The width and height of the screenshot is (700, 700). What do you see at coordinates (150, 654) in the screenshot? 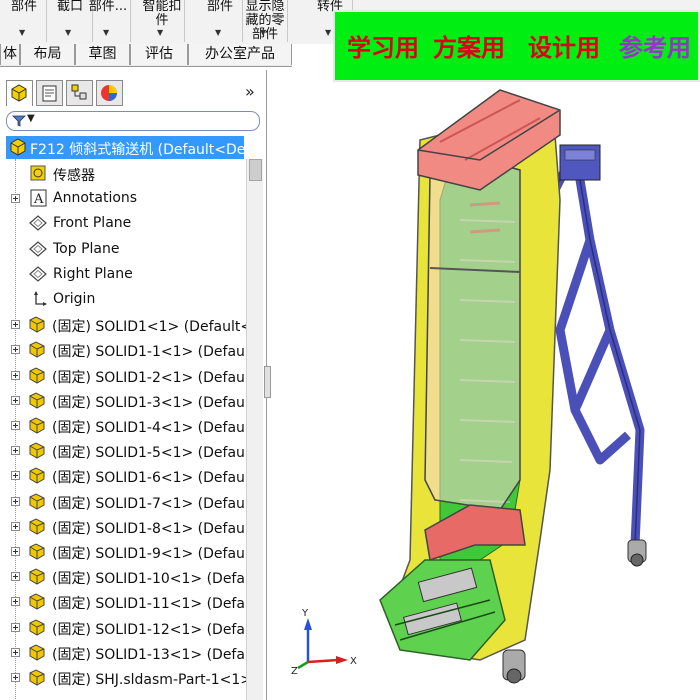
I see `tree-item-label: (固定) SOLID1-13<1> (Default` at bounding box center [150, 654].